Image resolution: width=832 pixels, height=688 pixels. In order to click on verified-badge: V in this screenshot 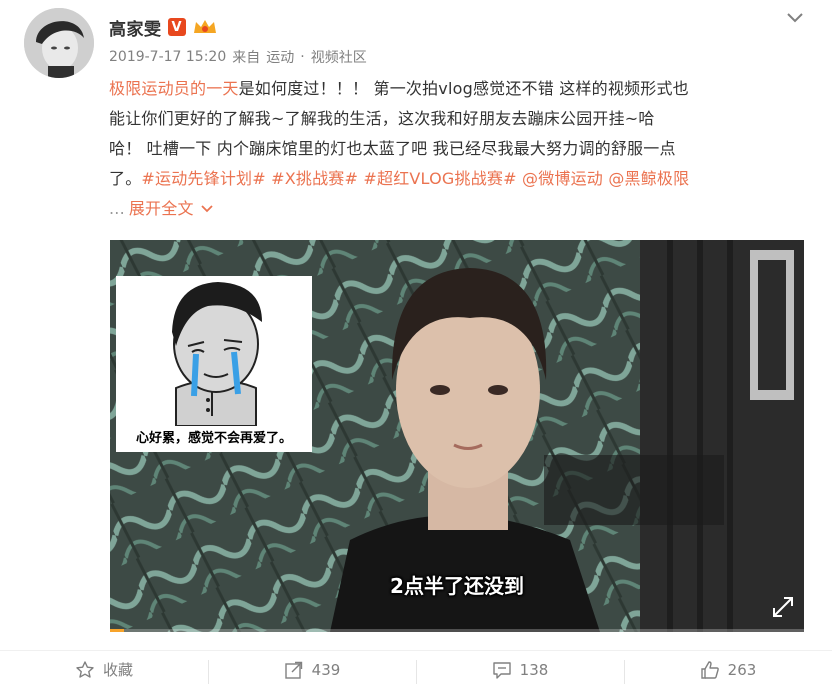, I will do `click(176, 27)`.